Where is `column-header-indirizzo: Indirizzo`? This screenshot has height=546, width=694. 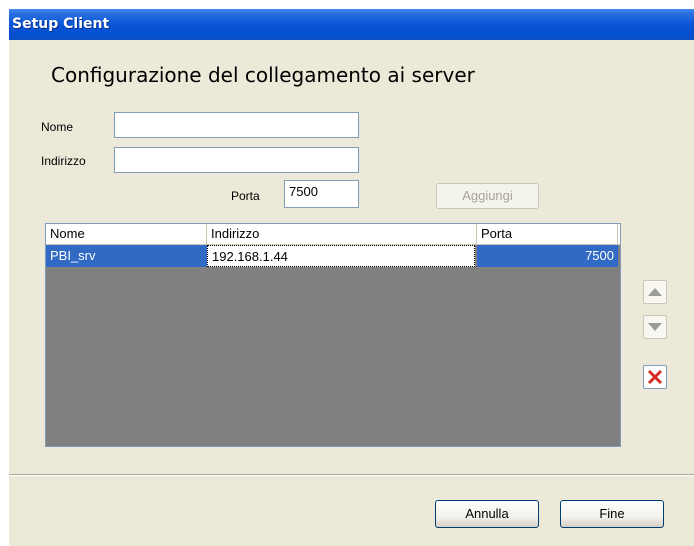
column-header-indirizzo: Indirizzo is located at coordinates (342, 234).